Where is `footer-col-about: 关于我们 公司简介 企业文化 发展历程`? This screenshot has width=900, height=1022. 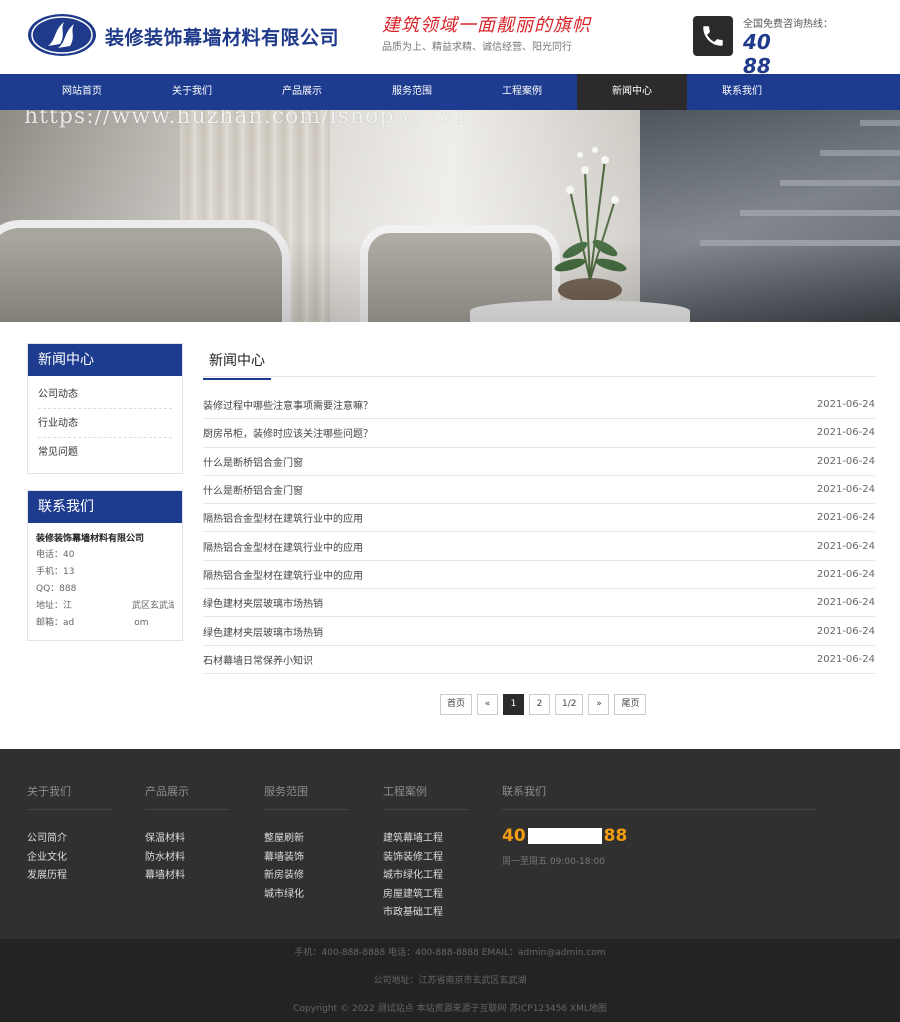
footer-col-about: 关于我们 公司简介 企业文化 发展历程 is located at coordinates (69, 834).